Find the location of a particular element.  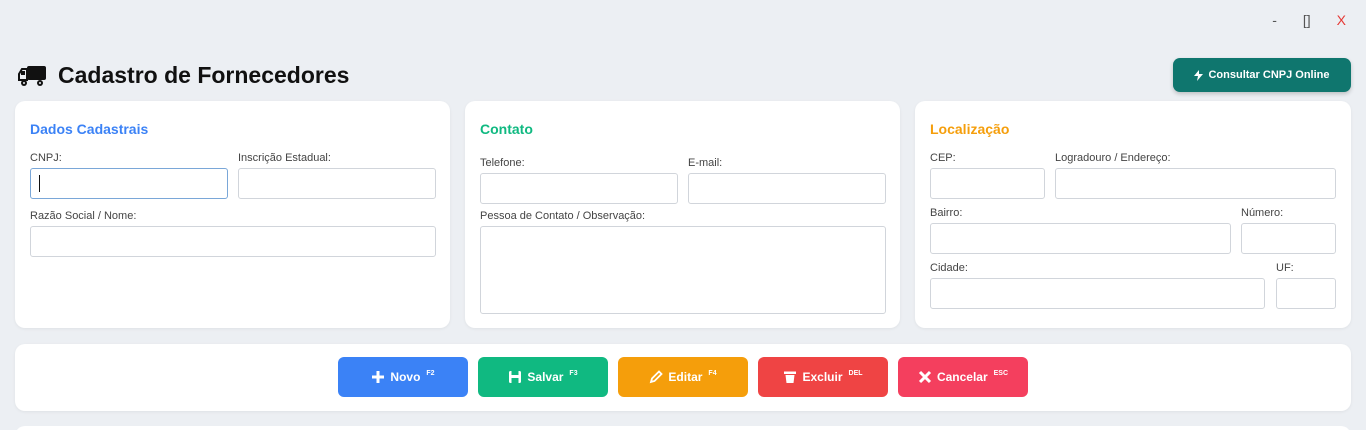

excluir-label: Excluir is located at coordinates (822, 377).